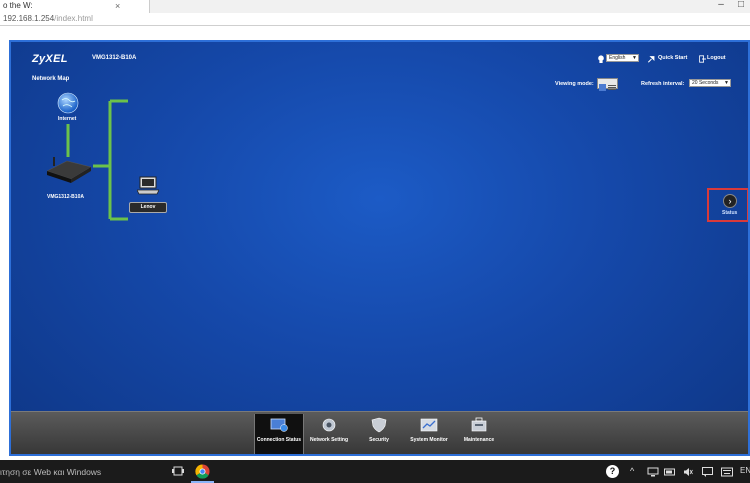 This screenshot has height=483, width=750. Describe the element at coordinates (65, 197) in the screenshot. I see `router-label: VMG1312-B10A` at that location.